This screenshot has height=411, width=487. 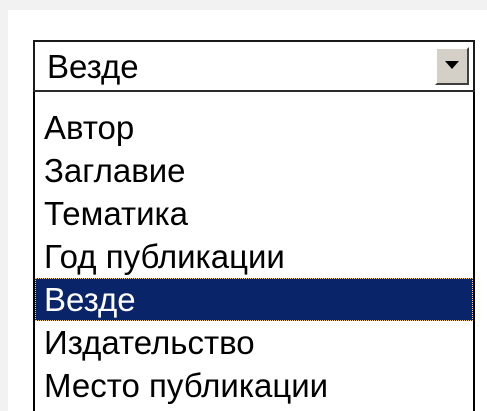 What do you see at coordinates (254, 256) in the screenshot?
I see `option-publication-year: Год публикации` at bounding box center [254, 256].